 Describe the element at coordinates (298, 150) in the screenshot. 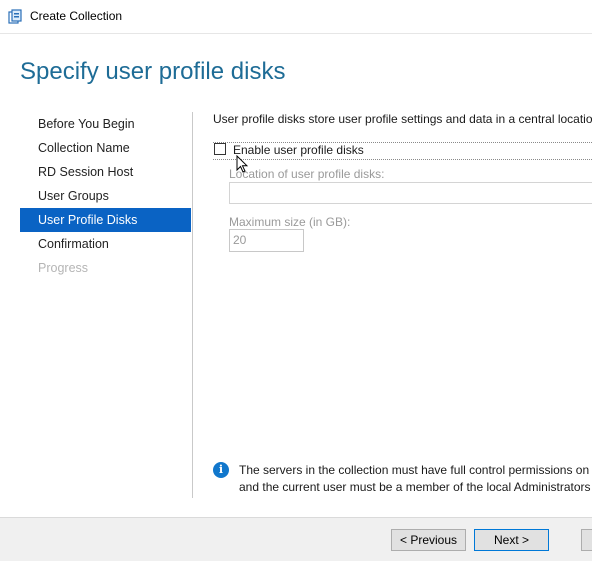

I see `enable-upd-label: Enable user profile disks` at that location.